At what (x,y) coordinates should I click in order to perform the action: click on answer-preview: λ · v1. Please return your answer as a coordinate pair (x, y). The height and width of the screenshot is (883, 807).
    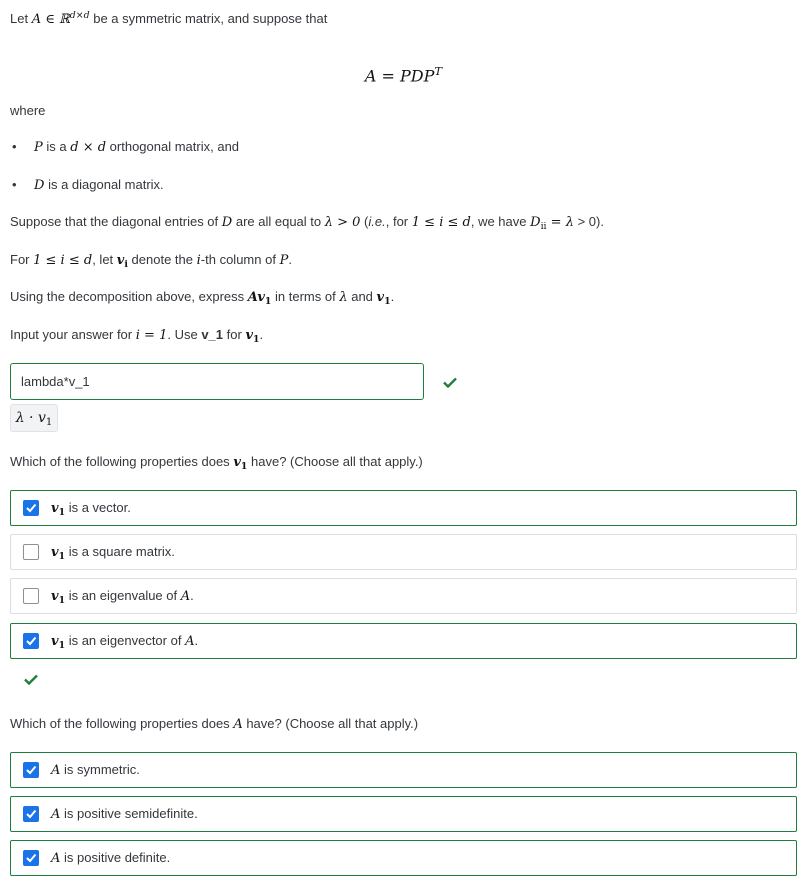
    Looking at the image, I should click on (34, 418).